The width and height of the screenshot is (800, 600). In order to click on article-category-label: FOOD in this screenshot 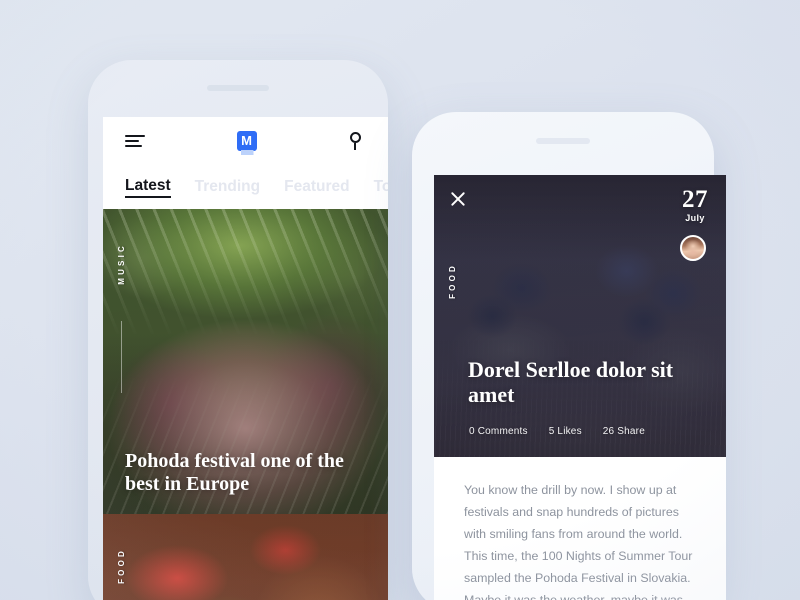, I will do `click(452, 281)`.